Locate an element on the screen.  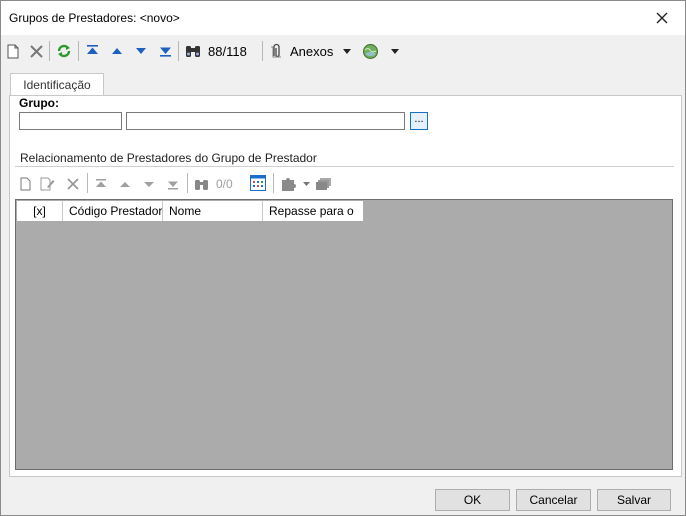
search-button is located at coordinates (193, 51).